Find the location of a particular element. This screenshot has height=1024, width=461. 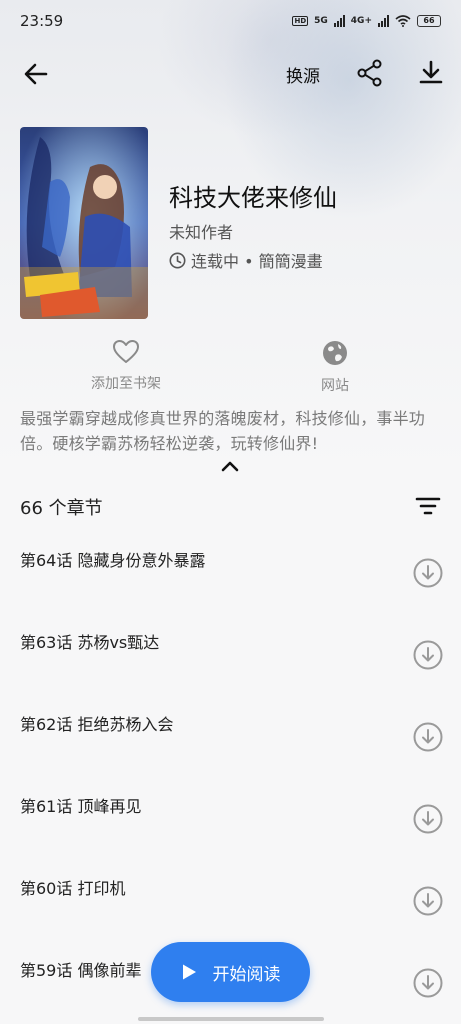

chapter-title: 第61话 顶峰再见 is located at coordinates (81, 806).